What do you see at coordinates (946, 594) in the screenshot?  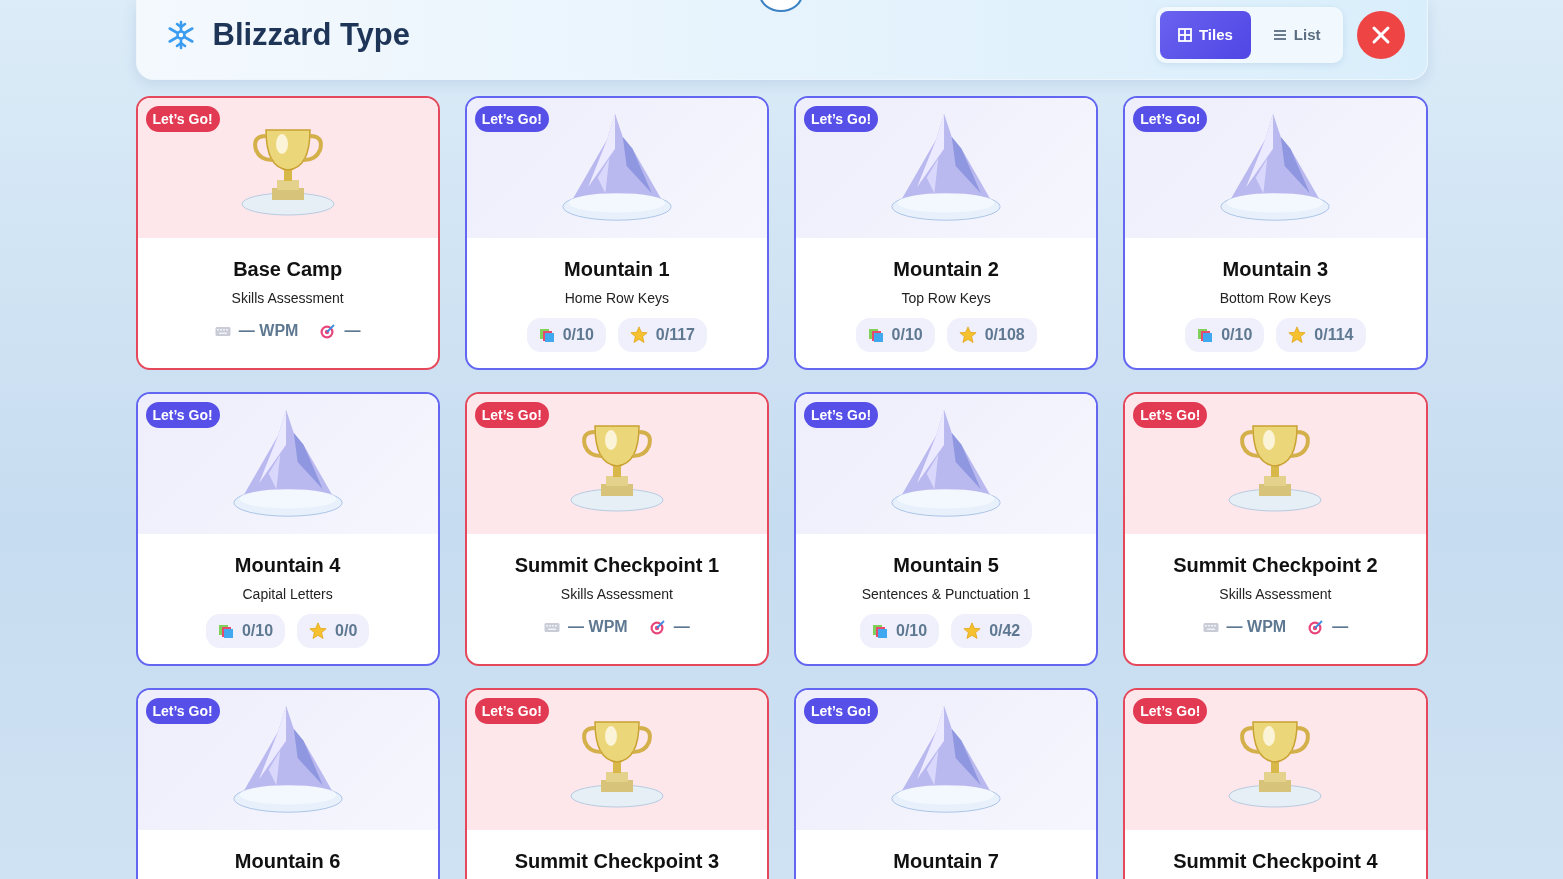 I see `level-subtitle: Sentences & Punctuation 1` at bounding box center [946, 594].